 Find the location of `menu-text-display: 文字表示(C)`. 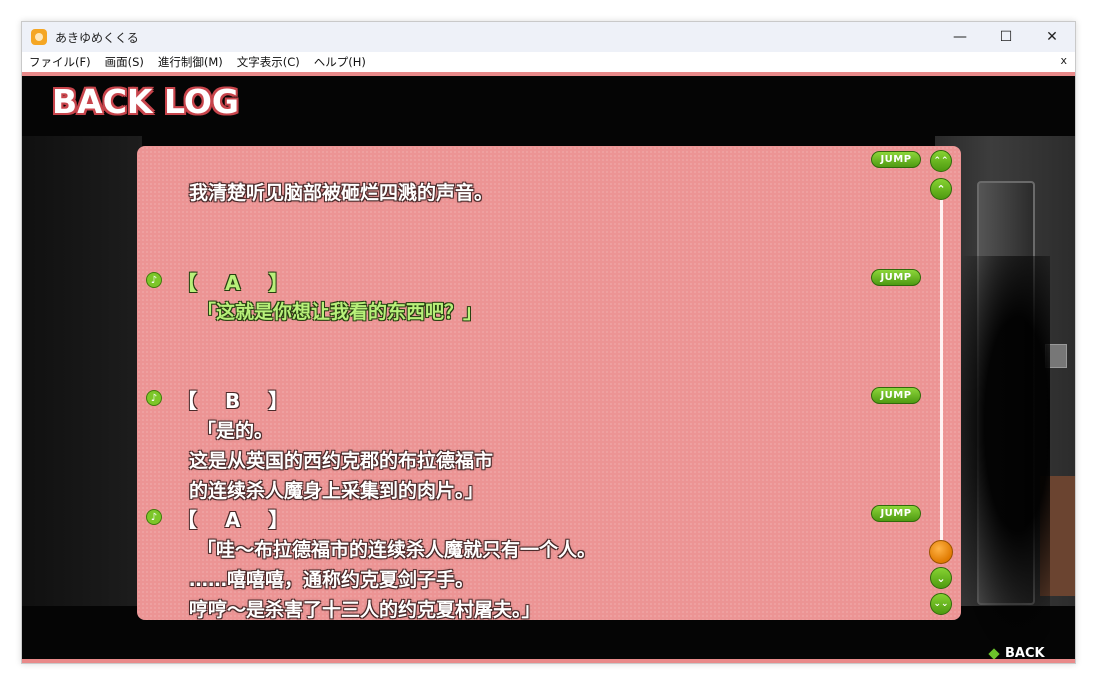

menu-text-display: 文字表示(C) is located at coordinates (268, 62).